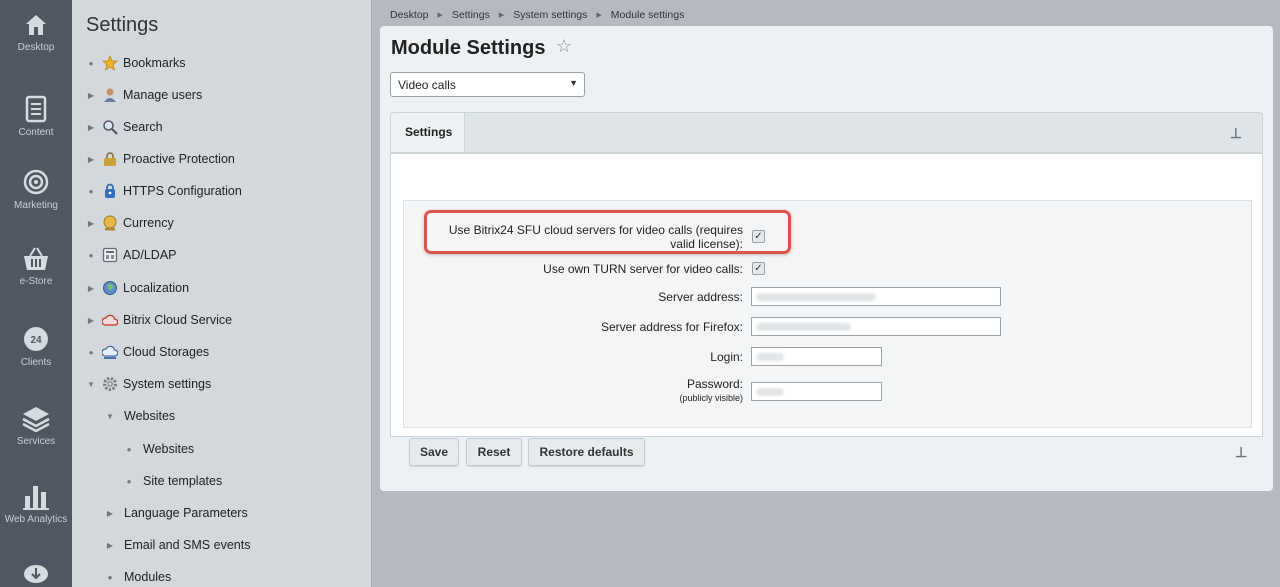 This screenshot has width=1280, height=587. Describe the element at coordinates (494, 452) in the screenshot. I see `reset-button: Reset` at that location.